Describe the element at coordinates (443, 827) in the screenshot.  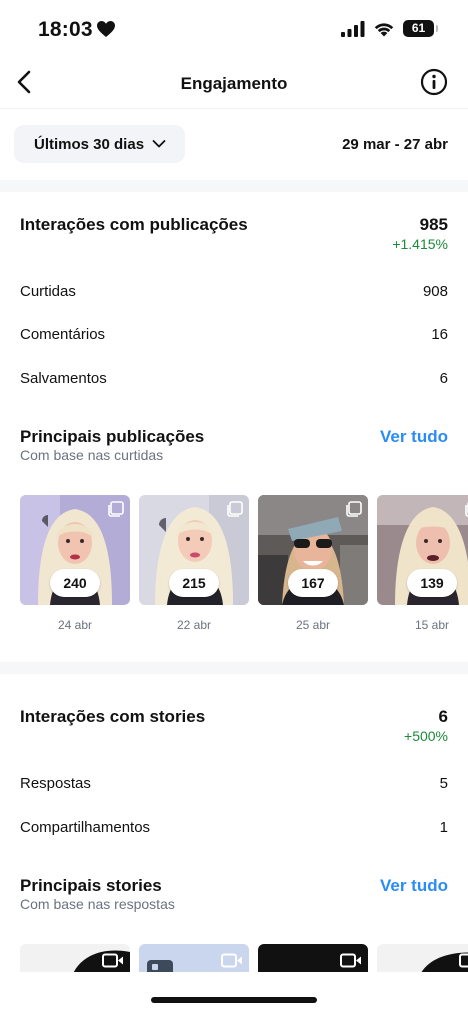
I see `metric-value-shares: 1` at that location.